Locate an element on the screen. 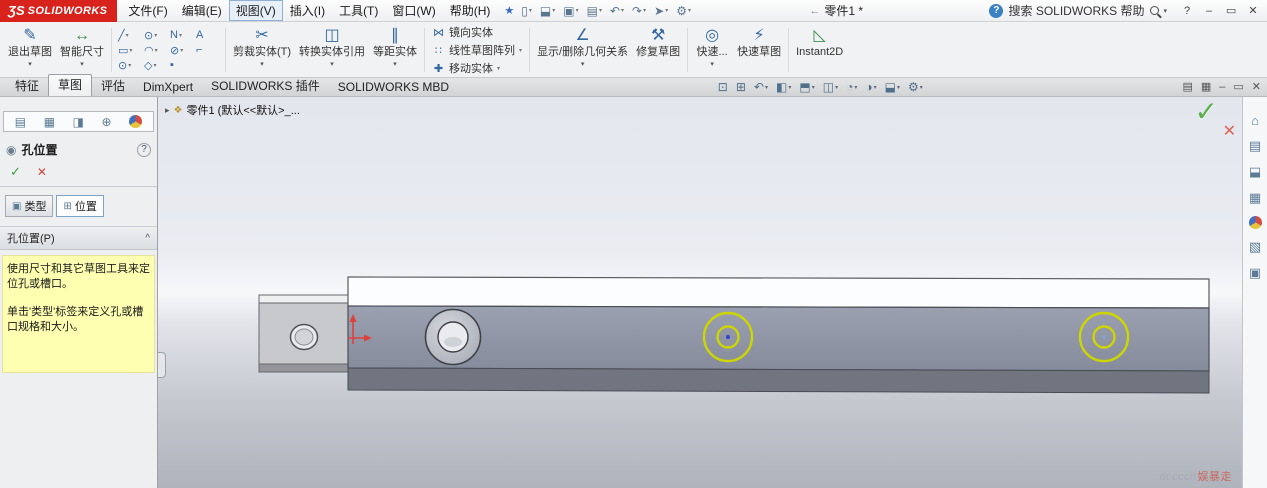  pin-toolbar-icon: ★ is located at coordinates (509, 10).